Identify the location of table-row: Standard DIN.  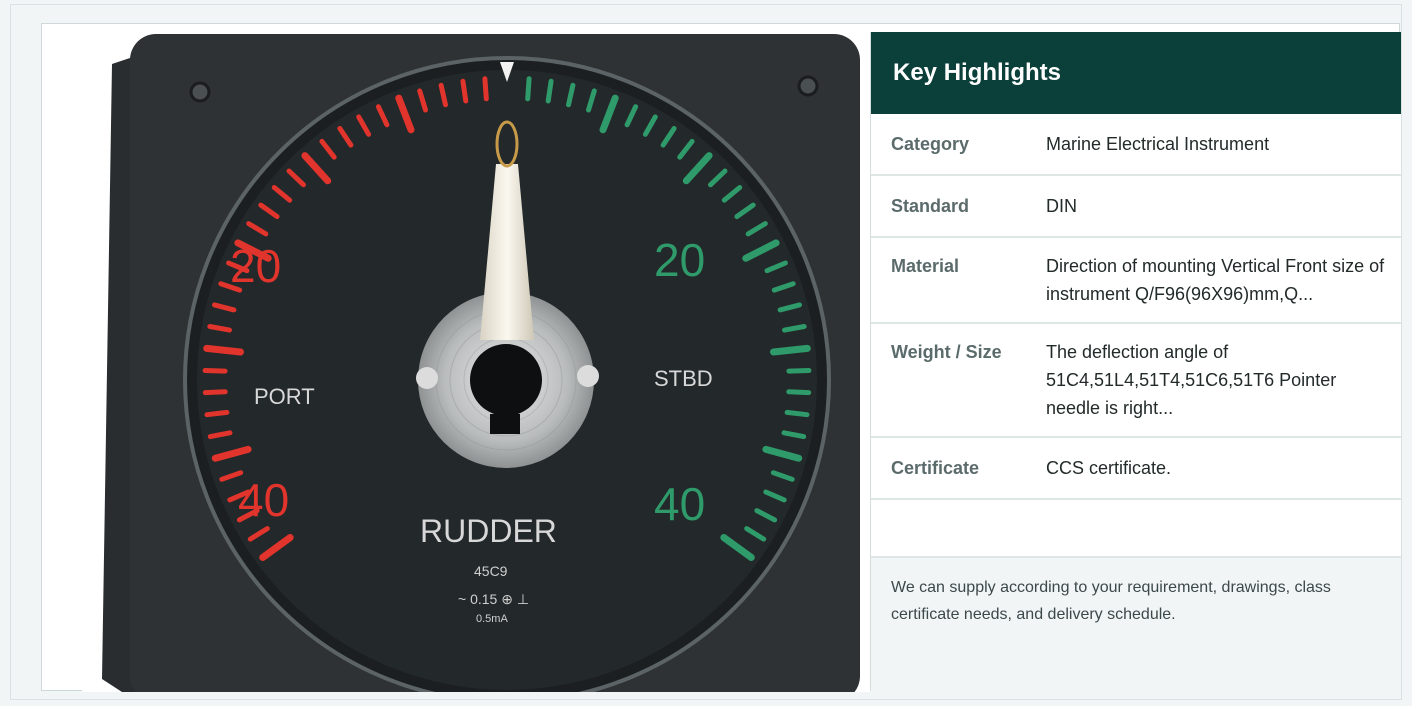
(1136, 207).